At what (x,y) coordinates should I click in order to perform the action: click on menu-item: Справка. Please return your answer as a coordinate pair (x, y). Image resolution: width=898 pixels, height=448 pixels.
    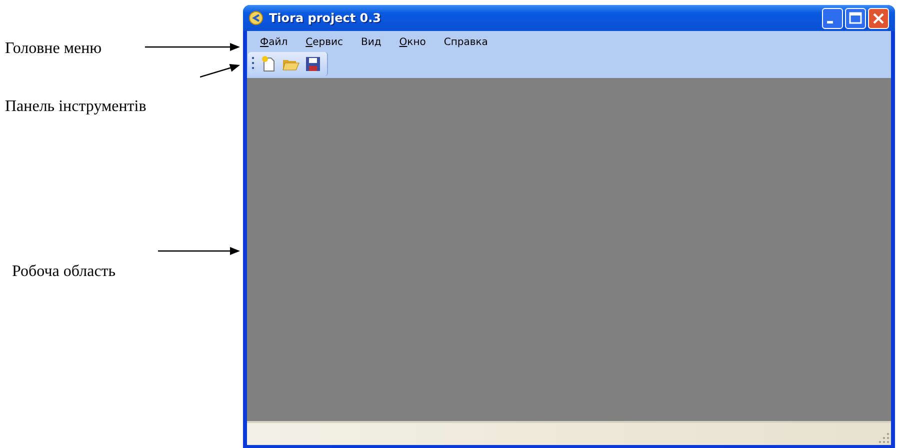
    Looking at the image, I should click on (465, 42).